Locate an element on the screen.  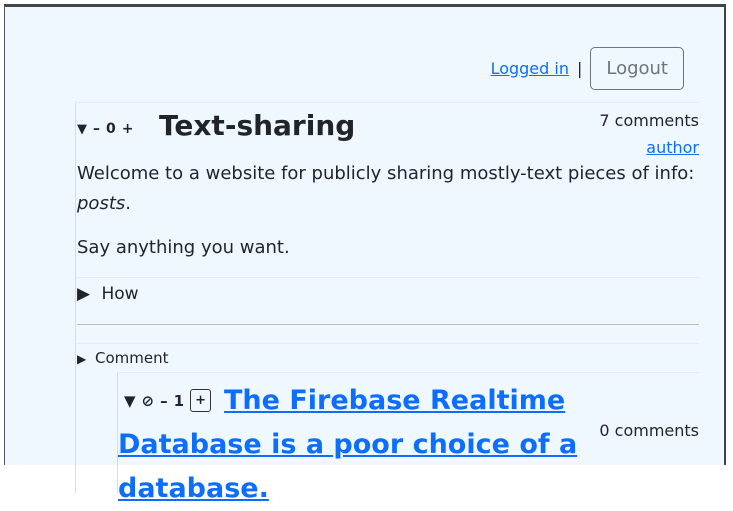
comment-count: 7 comments is located at coordinates (649, 120).